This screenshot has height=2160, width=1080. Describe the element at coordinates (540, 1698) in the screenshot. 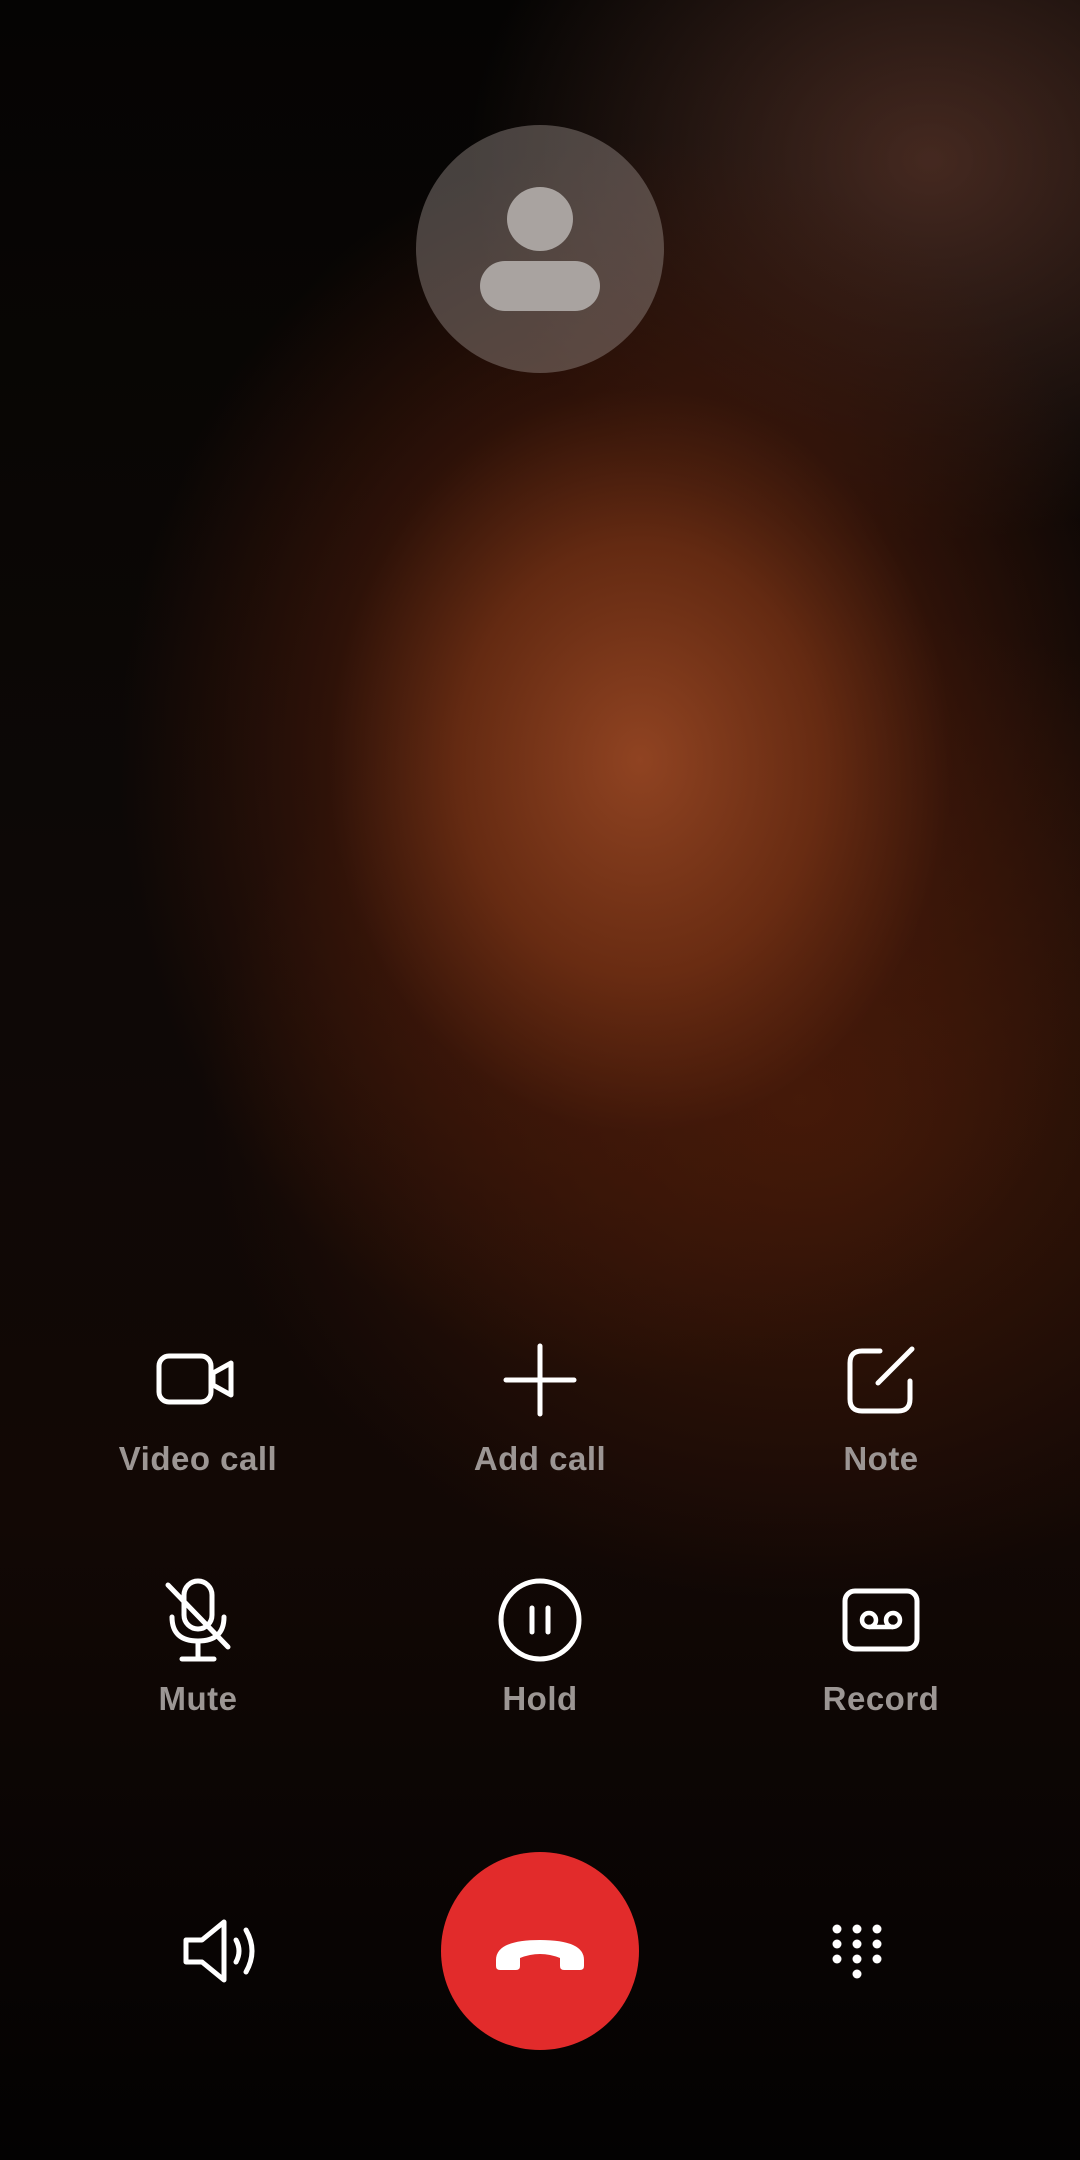

I see `hold-label: Hold` at that location.